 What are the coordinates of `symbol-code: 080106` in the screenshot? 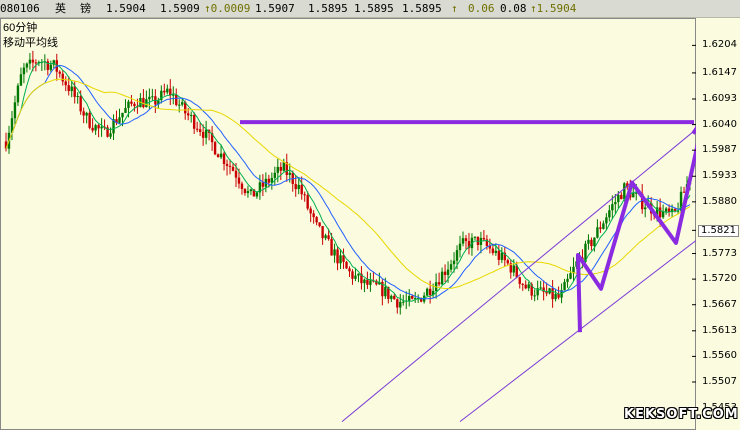 It's located at (20, 8).